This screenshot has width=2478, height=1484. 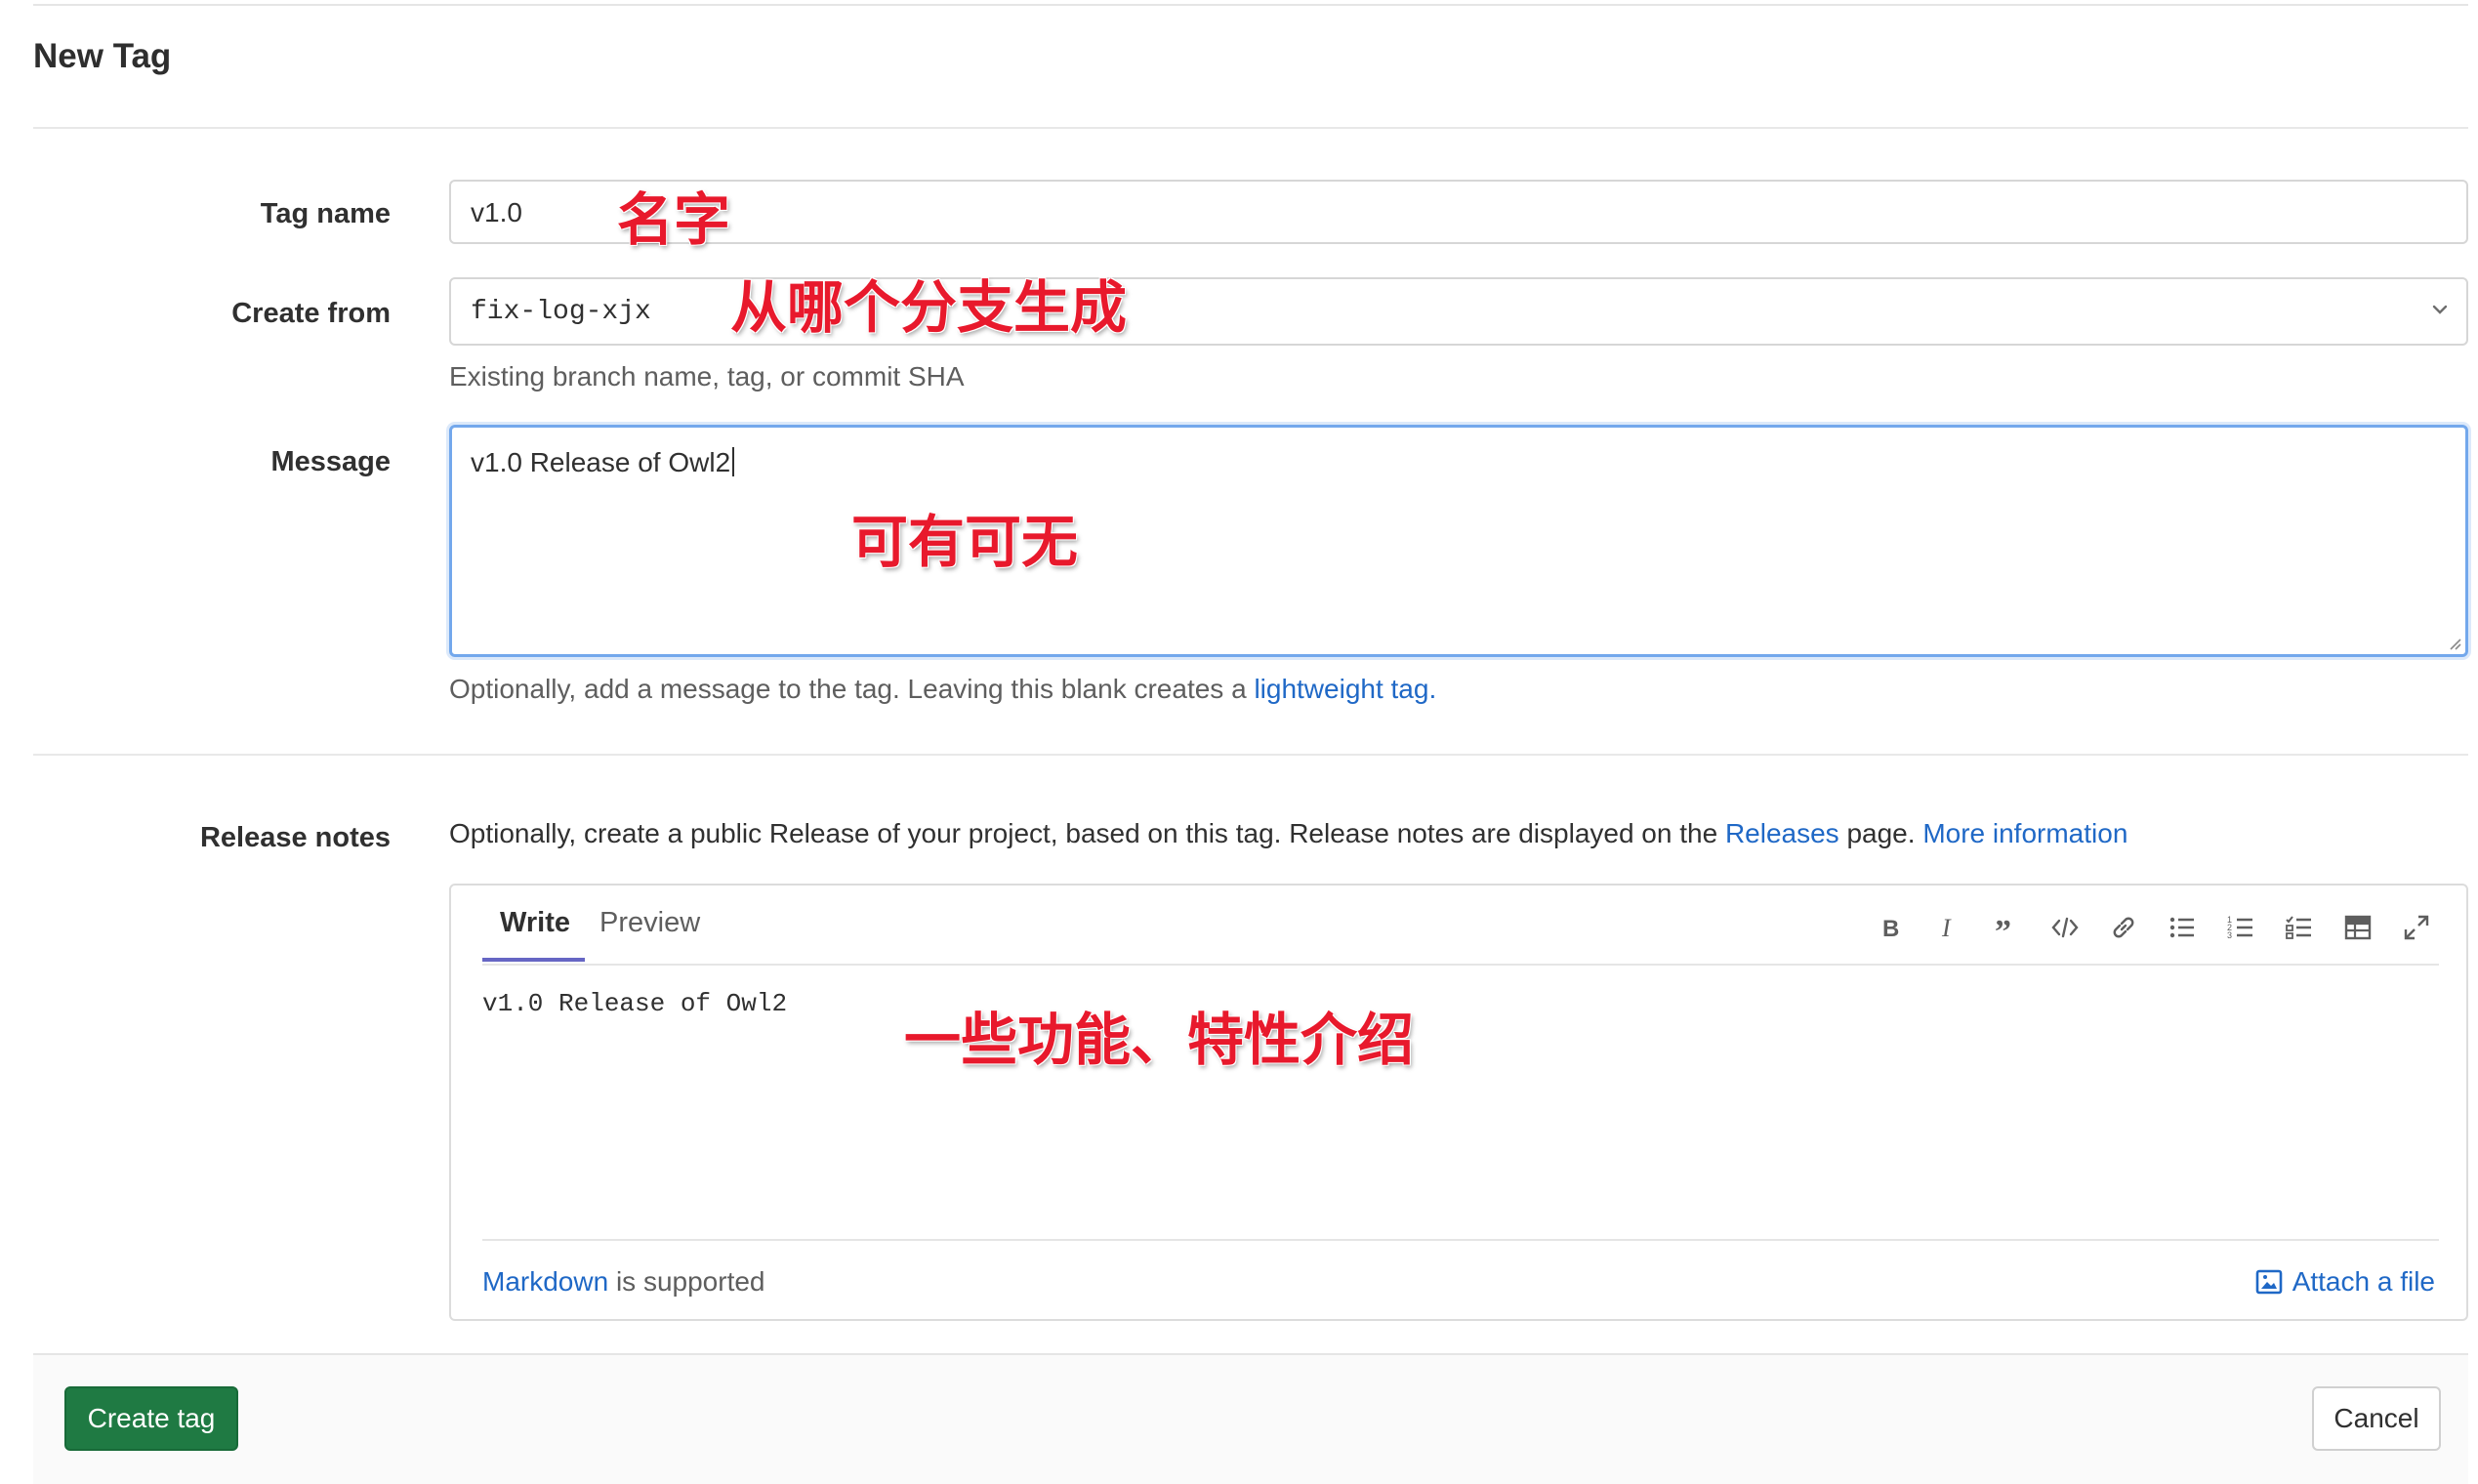 What do you see at coordinates (1250, 5) in the screenshot?
I see `top-divider` at bounding box center [1250, 5].